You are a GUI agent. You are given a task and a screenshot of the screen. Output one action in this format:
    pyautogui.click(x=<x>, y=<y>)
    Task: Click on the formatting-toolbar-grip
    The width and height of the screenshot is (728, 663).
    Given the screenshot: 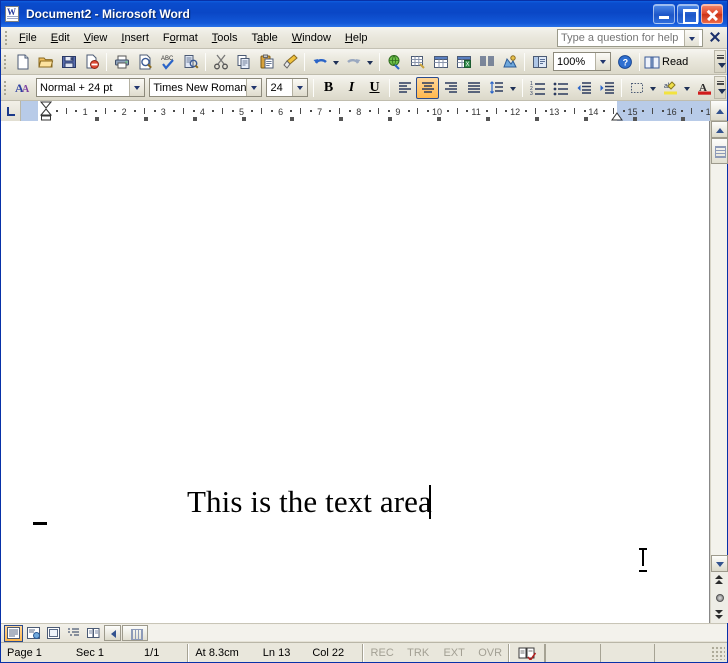 What is the action you would take?
    pyautogui.click(x=5, y=87)
    